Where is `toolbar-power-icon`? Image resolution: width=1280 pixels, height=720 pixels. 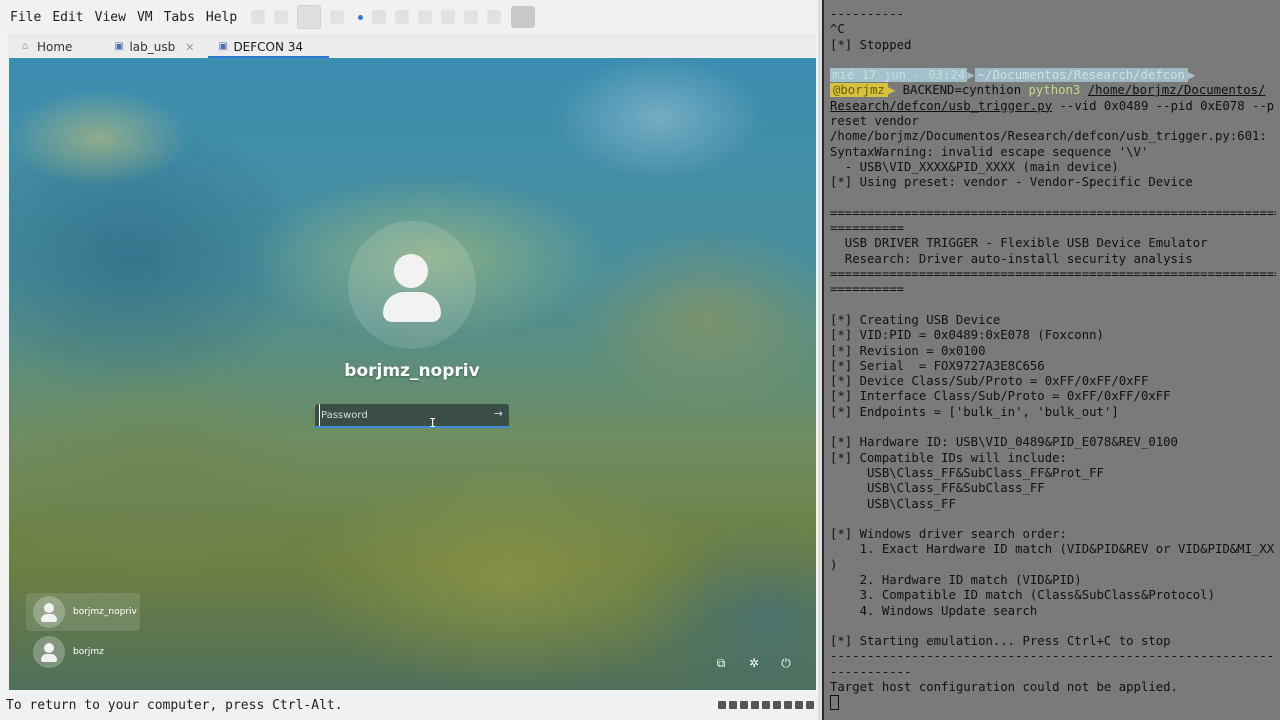
toolbar-power-icon is located at coordinates (309, 17).